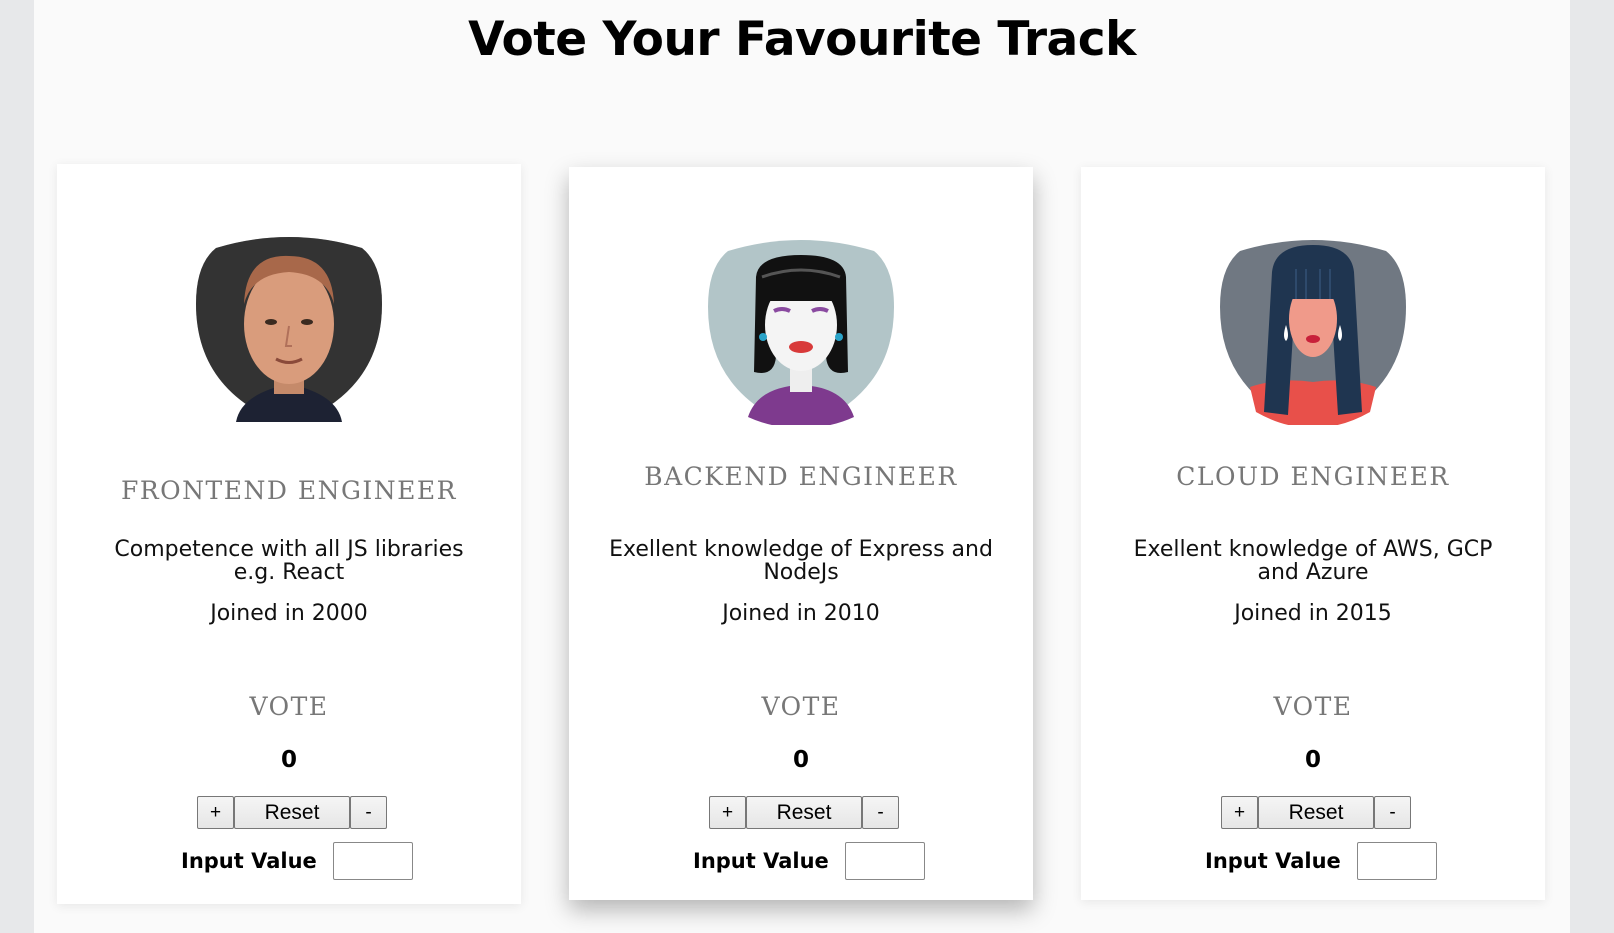  Describe the element at coordinates (1313, 476) in the screenshot. I see `role-title: CLOUD ENGINEER` at that location.